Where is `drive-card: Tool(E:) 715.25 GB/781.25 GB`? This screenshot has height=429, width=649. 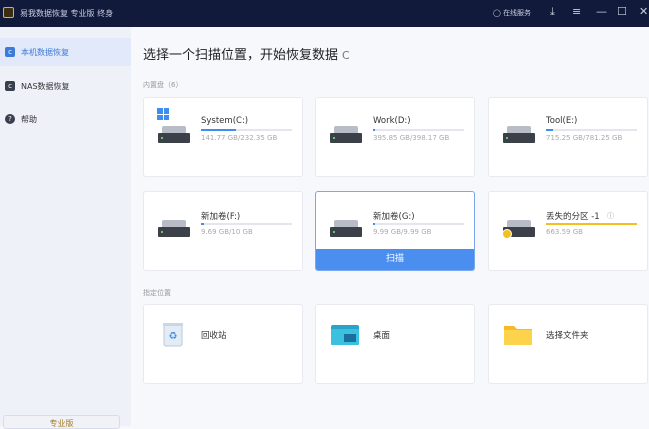 drive-card: Tool(E:) 715.25 GB/781.25 GB is located at coordinates (568, 137).